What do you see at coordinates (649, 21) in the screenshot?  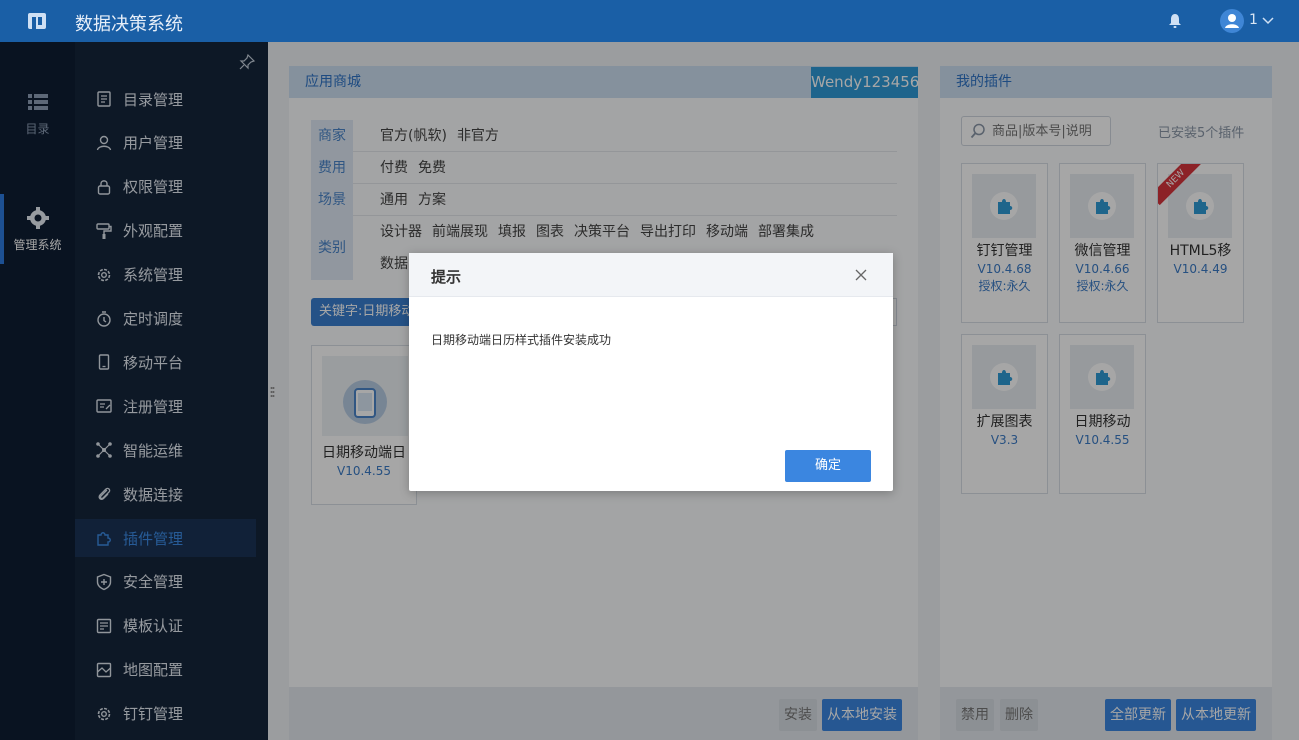 I see `top-bar: 数据决策系统 1` at bounding box center [649, 21].